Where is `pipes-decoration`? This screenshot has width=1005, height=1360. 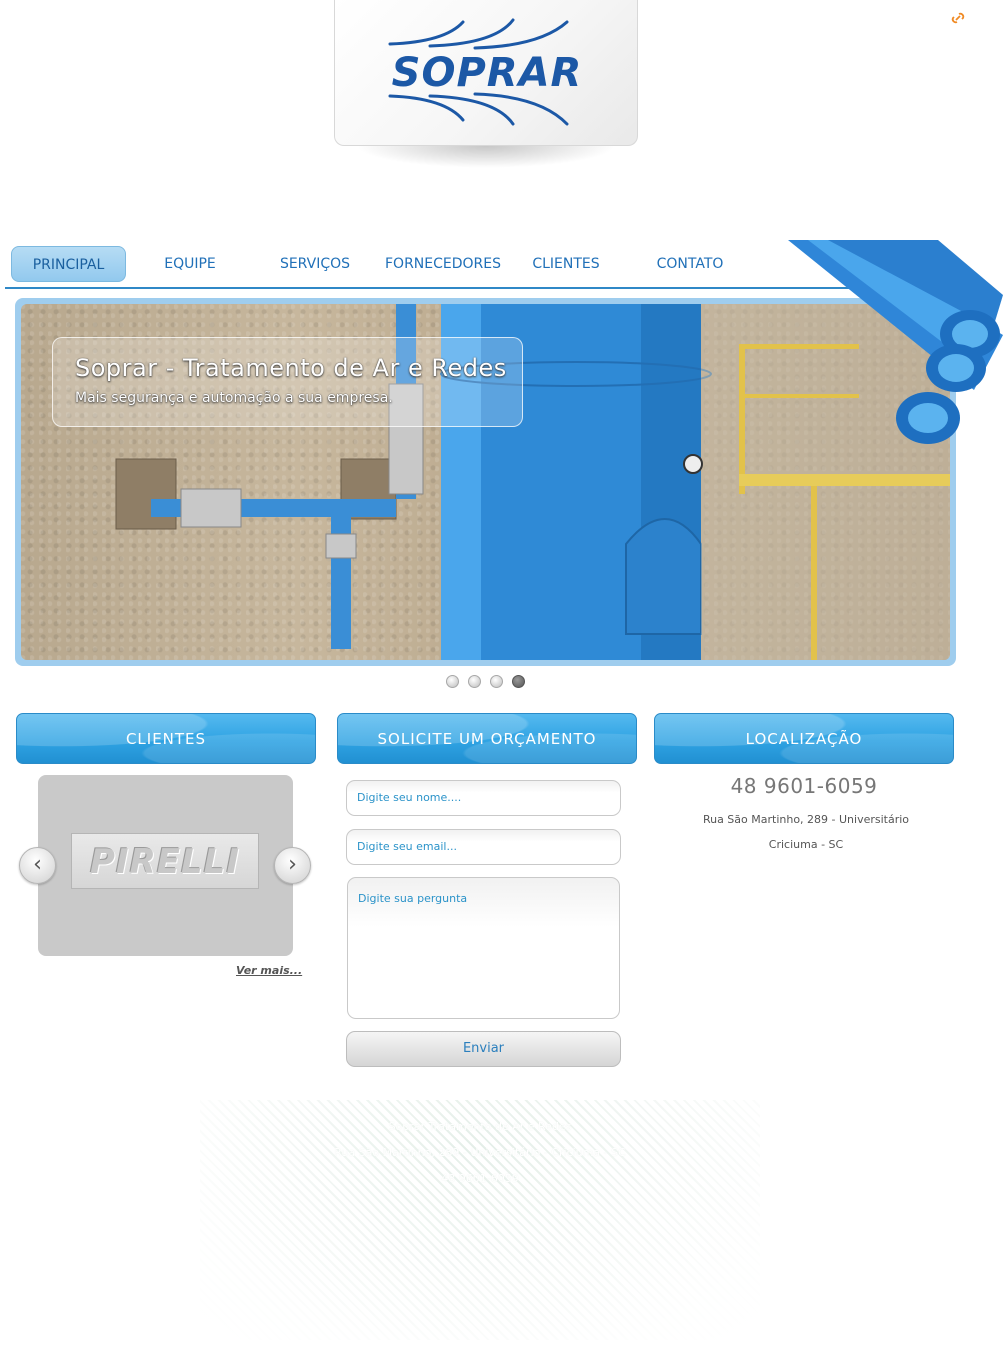
pipes-decoration is located at coordinates (895, 342).